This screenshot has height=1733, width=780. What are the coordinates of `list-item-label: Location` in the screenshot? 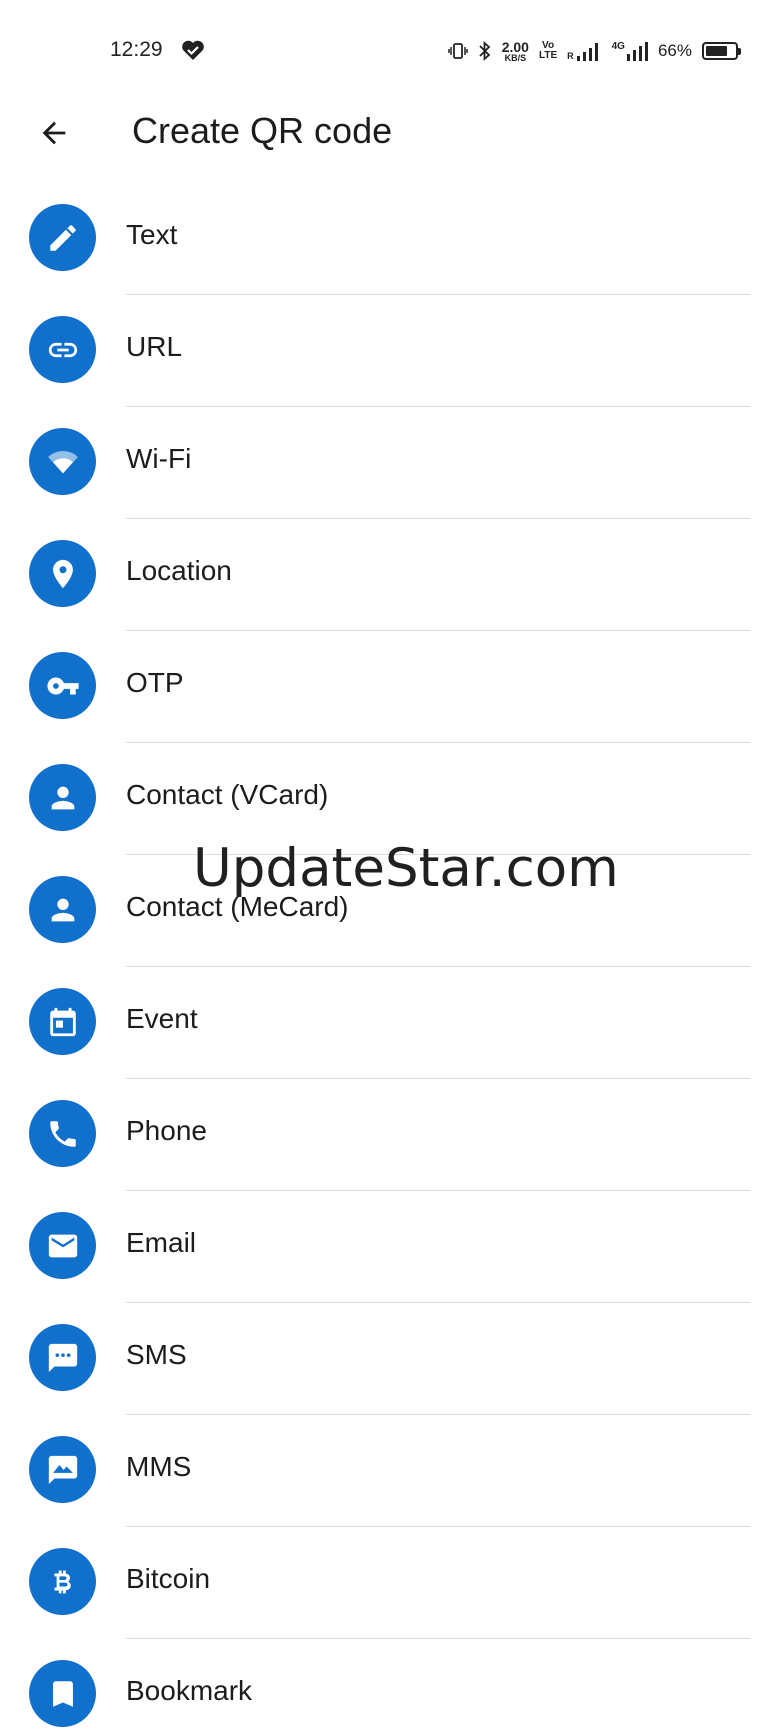 It's located at (179, 570).